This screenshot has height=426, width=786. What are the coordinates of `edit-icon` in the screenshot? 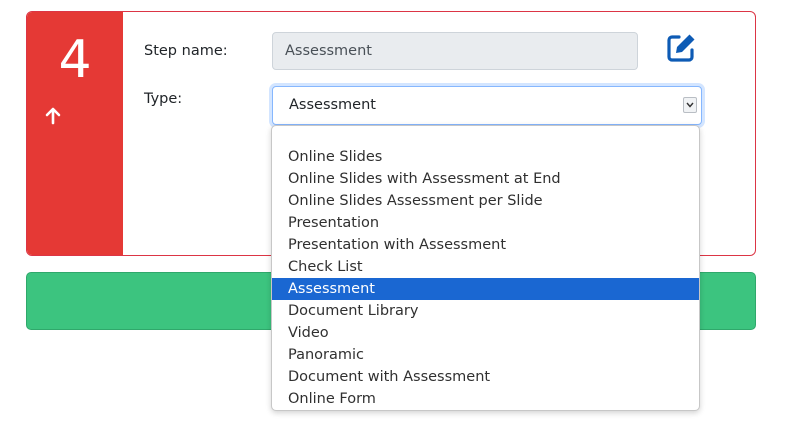 It's located at (681, 48).